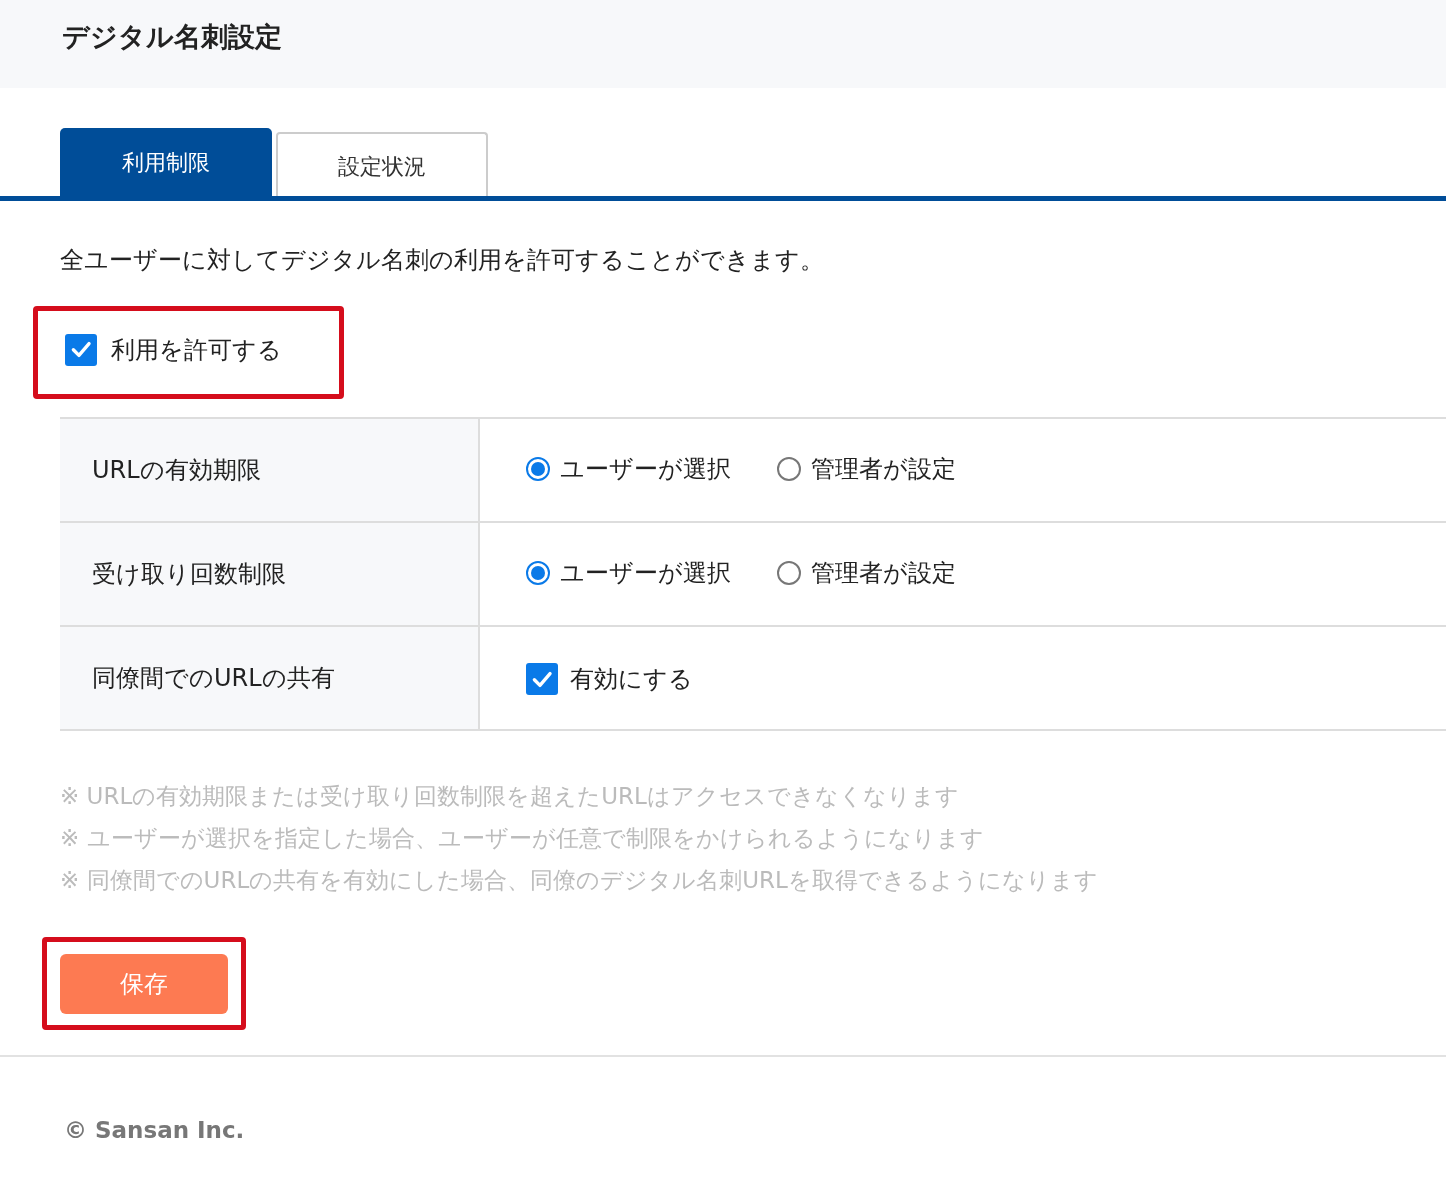 The width and height of the screenshot is (1446, 1188). Describe the element at coordinates (176, 470) in the screenshot. I see `setting-label: URLの有効期限` at that location.